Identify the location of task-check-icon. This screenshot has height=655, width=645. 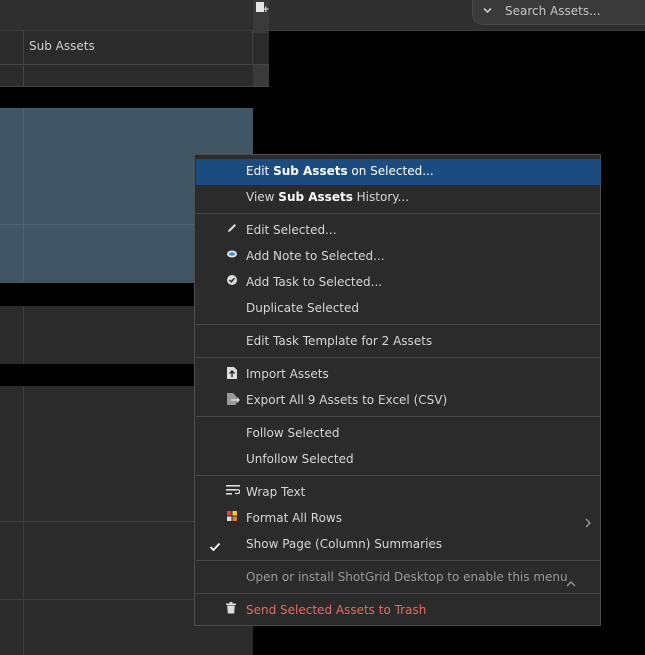
(232, 281).